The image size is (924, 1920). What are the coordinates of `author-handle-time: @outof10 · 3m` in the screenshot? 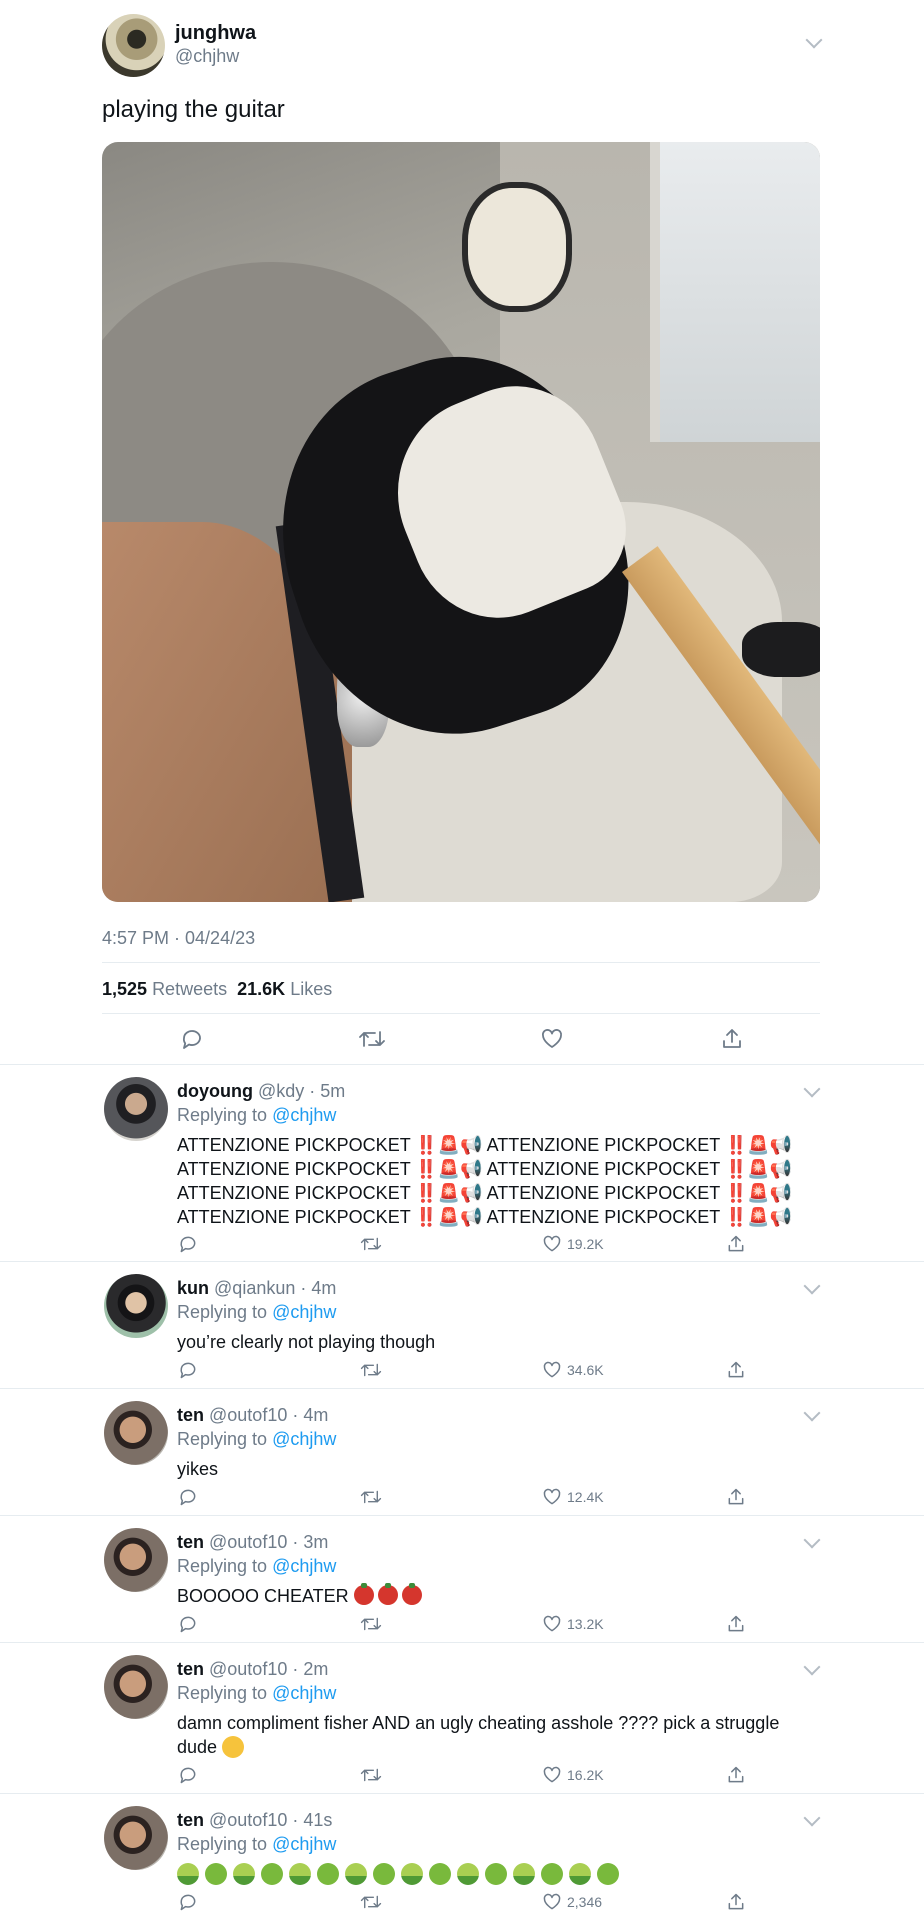 It's located at (268, 1542).